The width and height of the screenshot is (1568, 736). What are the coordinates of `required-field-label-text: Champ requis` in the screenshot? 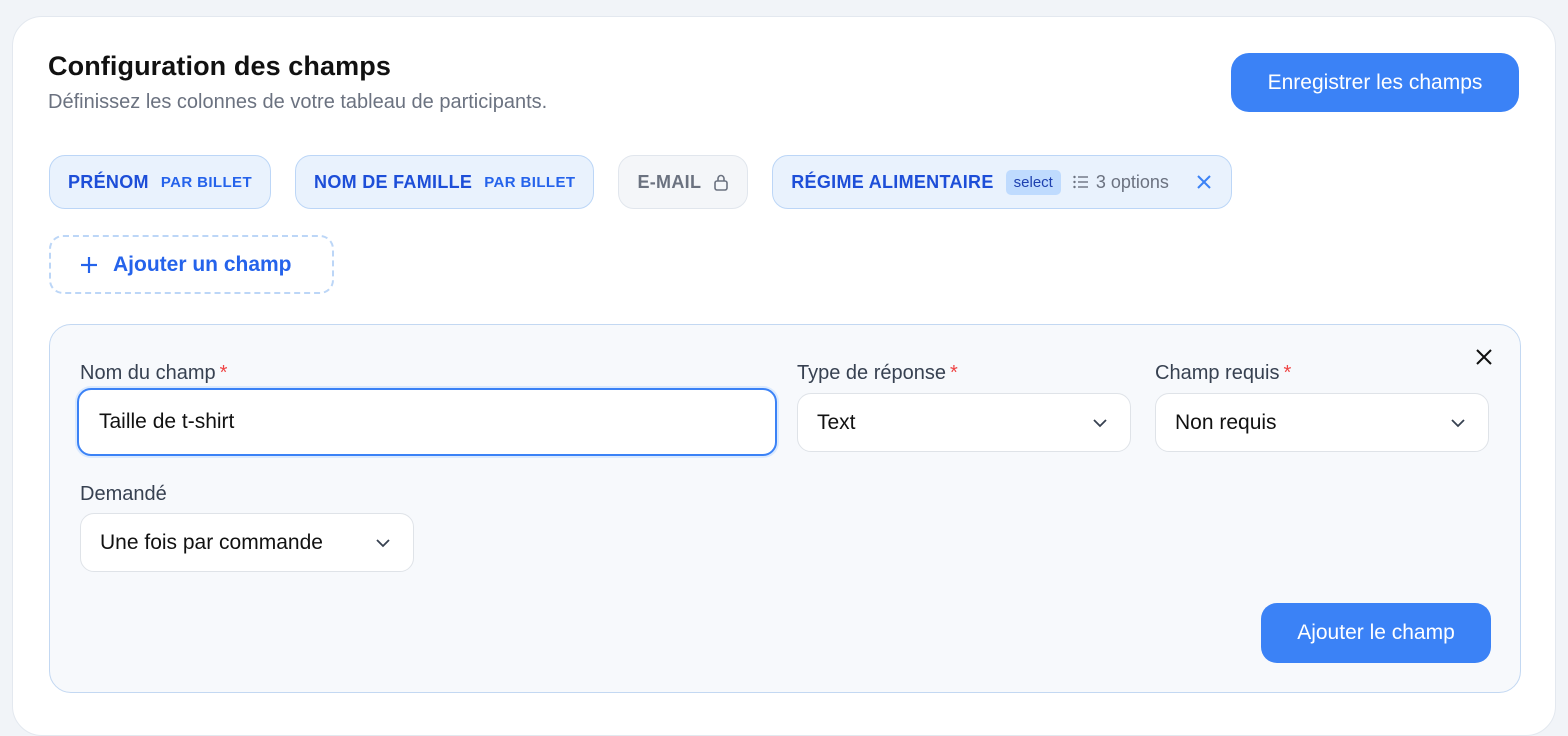 It's located at (1217, 373).